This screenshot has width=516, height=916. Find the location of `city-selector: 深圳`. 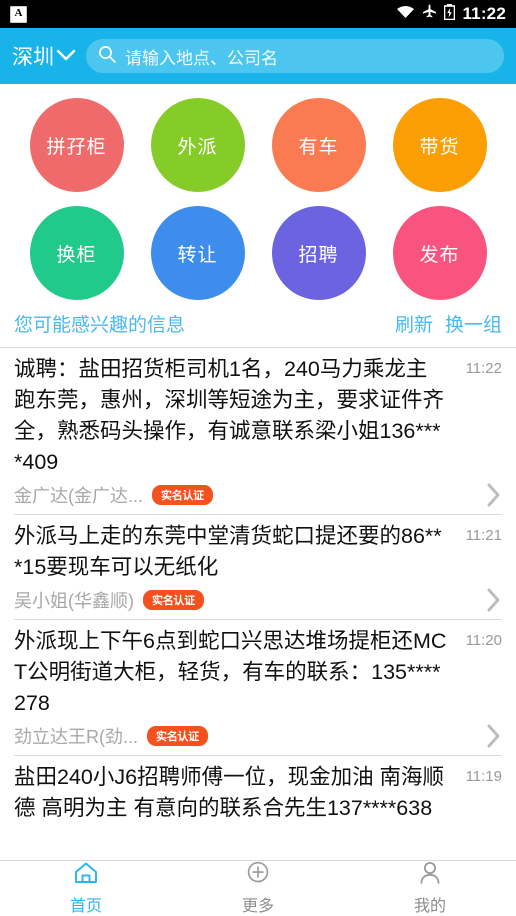

city-selector: 深圳 is located at coordinates (44, 56).